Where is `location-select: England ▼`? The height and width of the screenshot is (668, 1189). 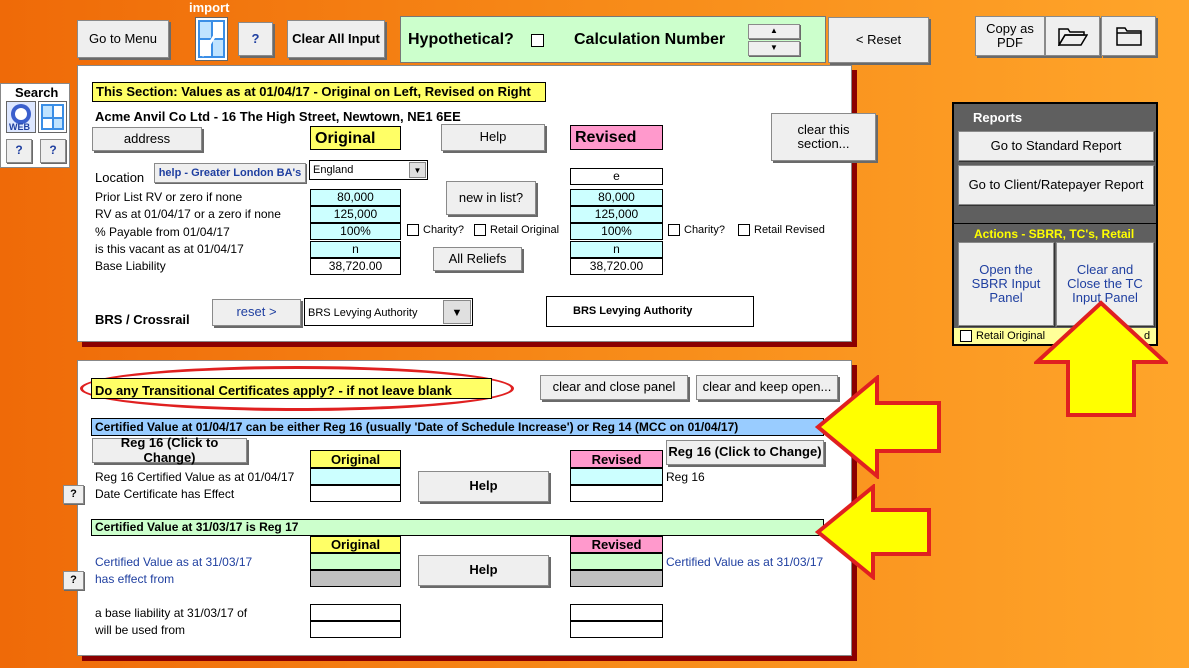 location-select: England ▼ is located at coordinates (368, 170).